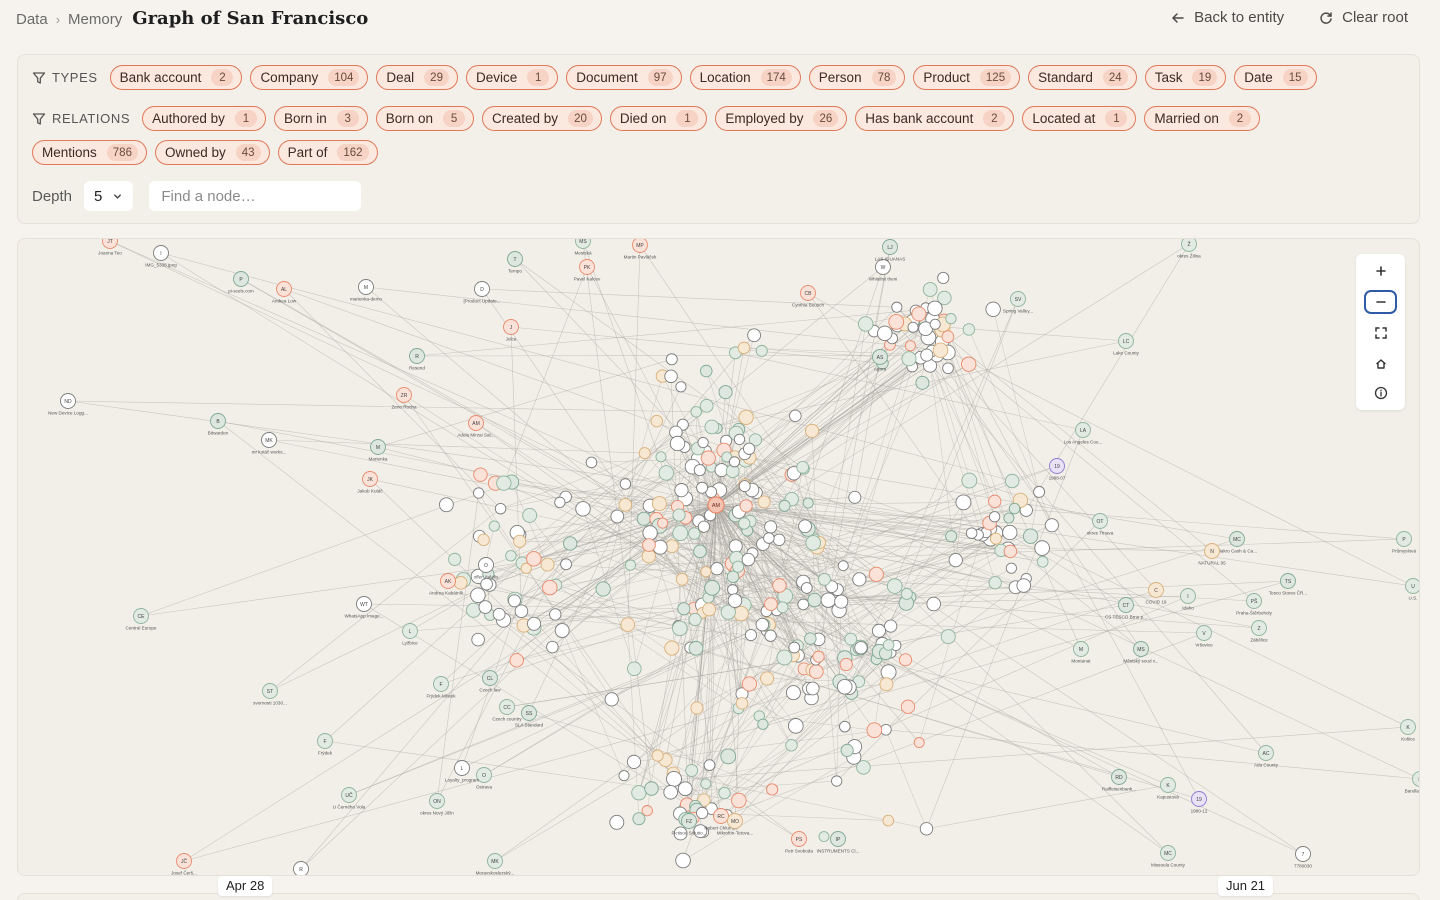  I want to click on relations-chip-authored-by: Authored by 1, so click(204, 118).